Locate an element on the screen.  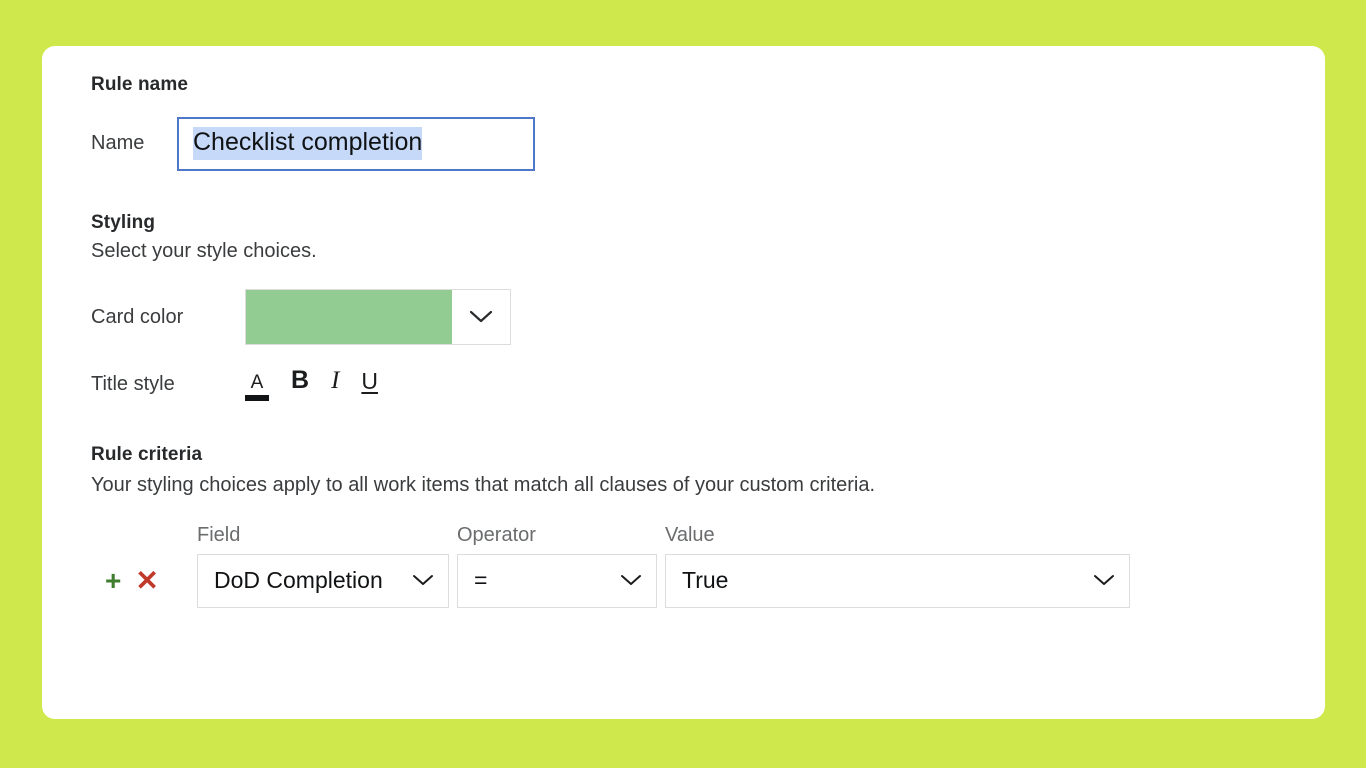
italic-button: I is located at coordinates (335, 384).